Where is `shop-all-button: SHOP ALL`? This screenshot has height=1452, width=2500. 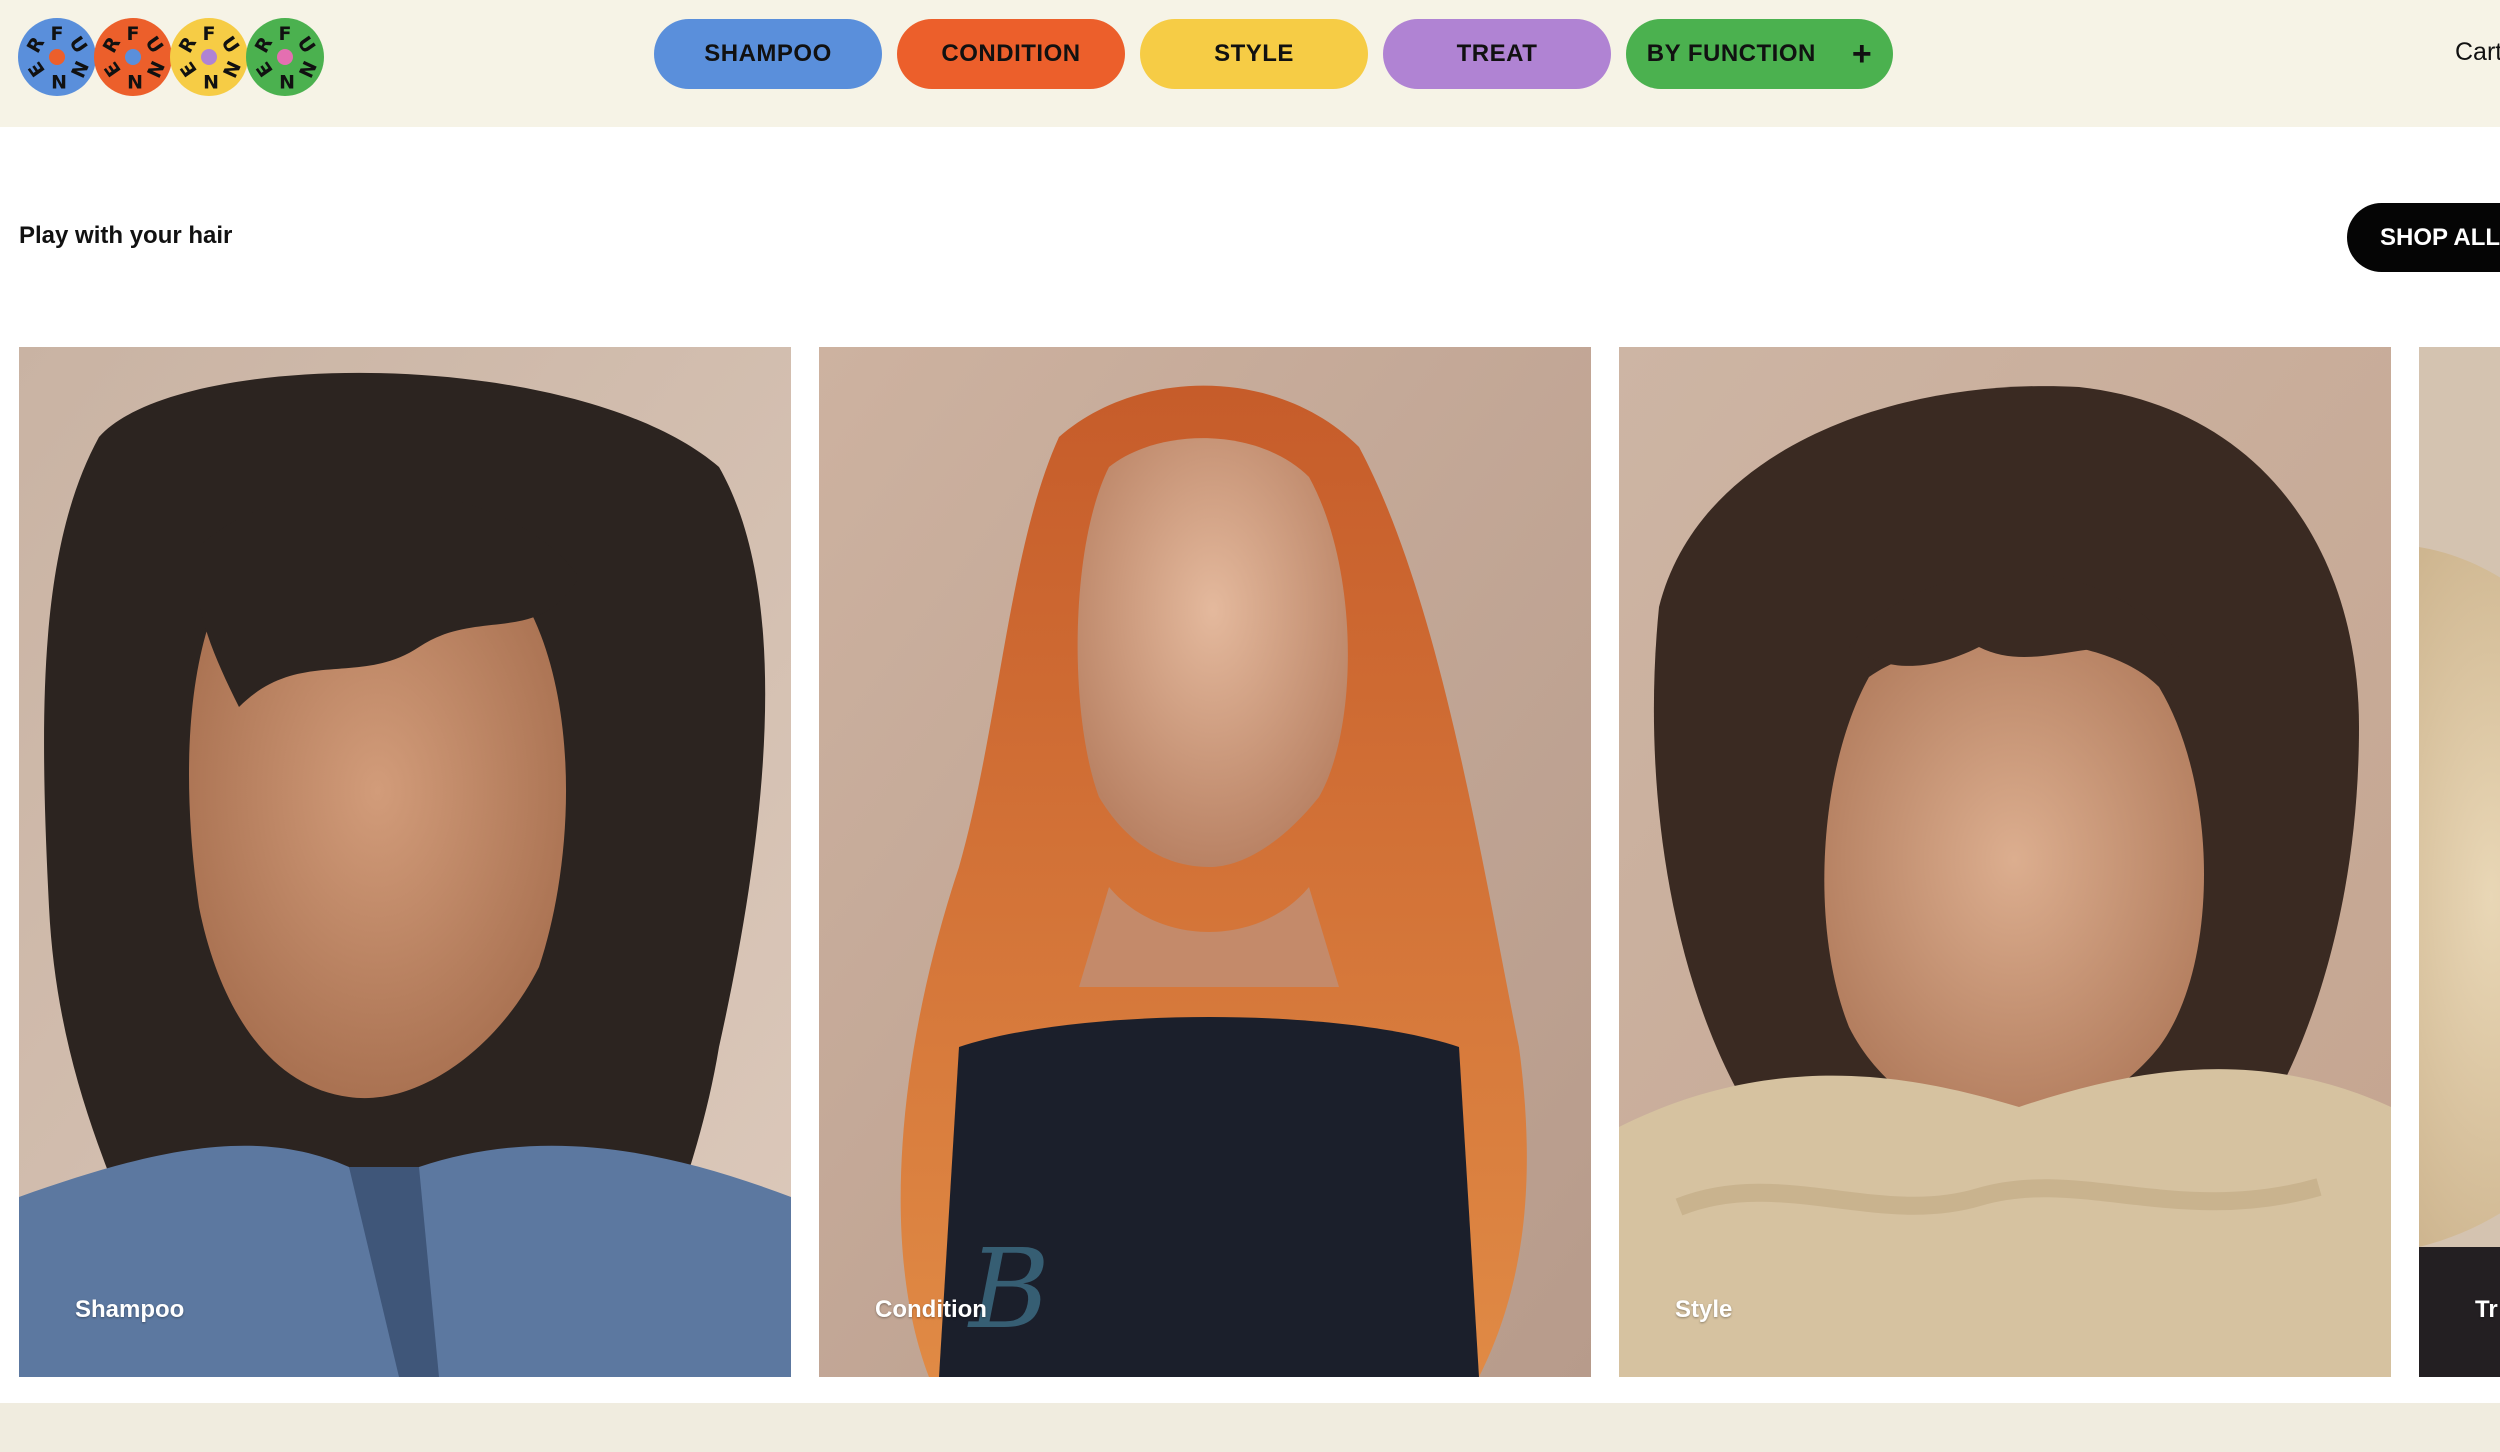
shop-all-button: SHOP ALL is located at coordinates (2423, 237).